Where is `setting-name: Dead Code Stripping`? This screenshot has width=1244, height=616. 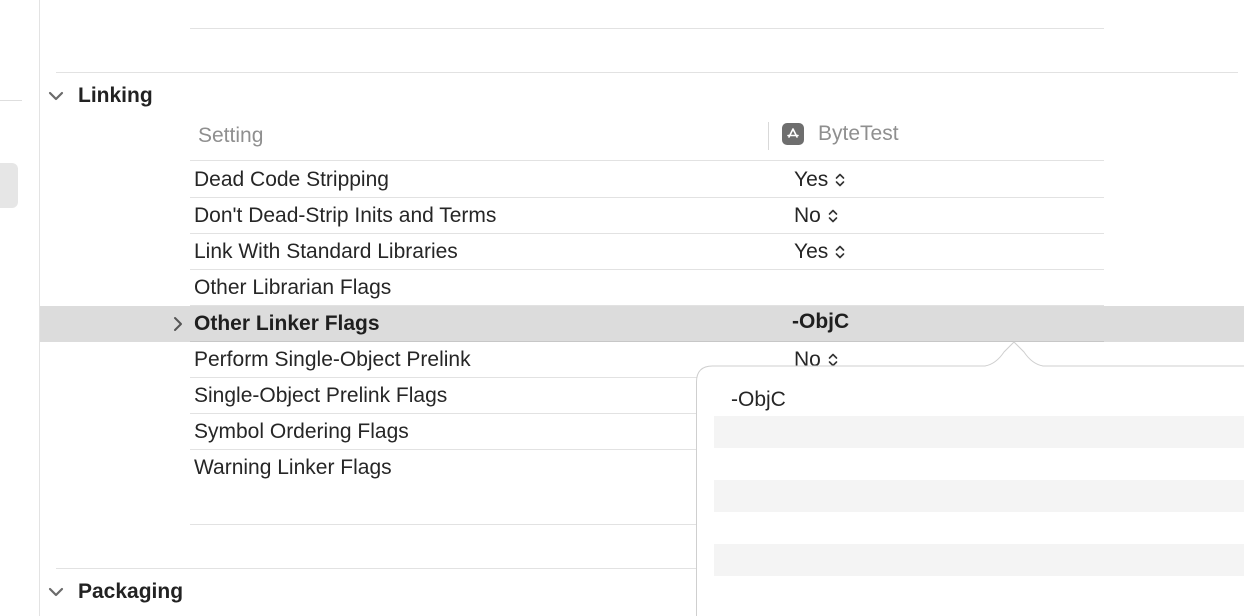
setting-name: Dead Code Stripping is located at coordinates (291, 179).